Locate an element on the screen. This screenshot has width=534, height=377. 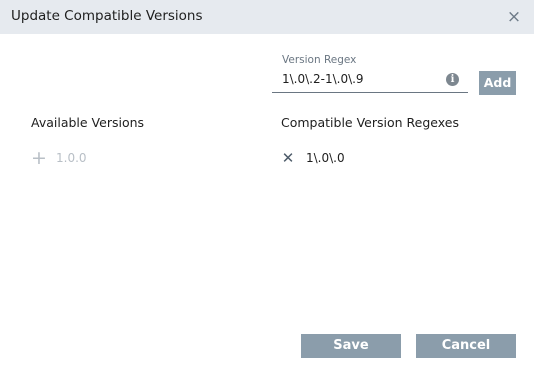
compatible-regex-label: 1\.0\.0 is located at coordinates (325, 158).